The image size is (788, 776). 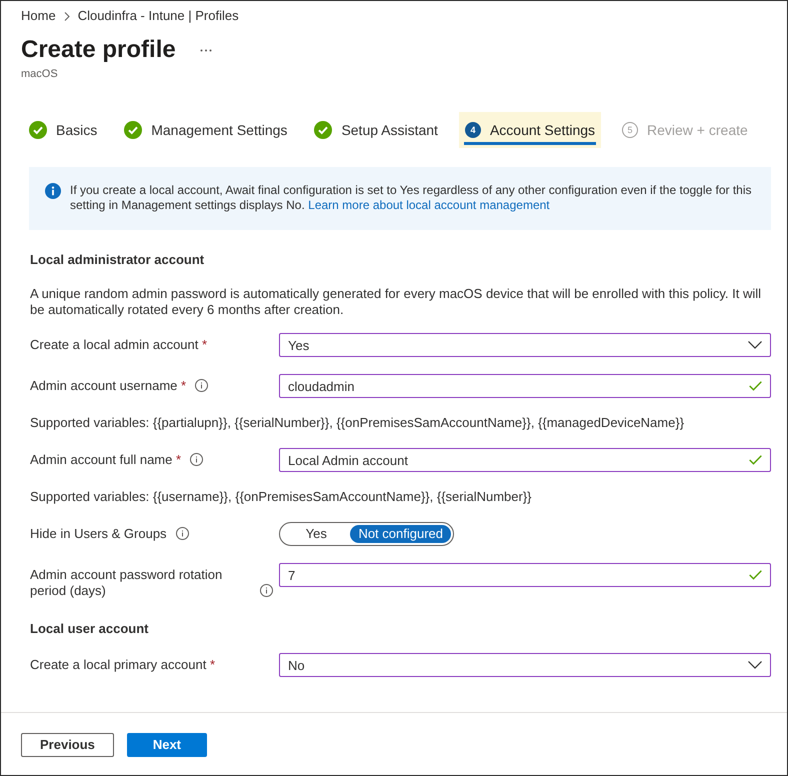 What do you see at coordinates (525, 460) in the screenshot?
I see `input-field: Local Admin account` at bounding box center [525, 460].